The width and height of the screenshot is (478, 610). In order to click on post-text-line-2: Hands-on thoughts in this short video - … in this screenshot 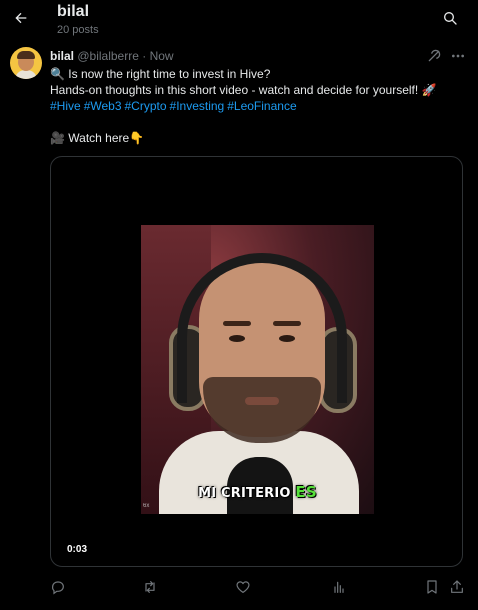, I will do `click(243, 90)`.